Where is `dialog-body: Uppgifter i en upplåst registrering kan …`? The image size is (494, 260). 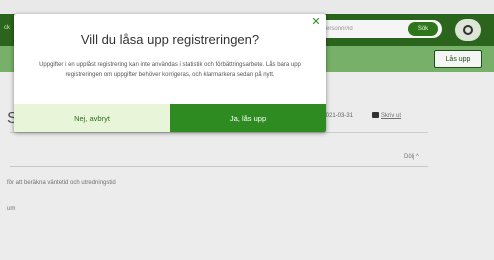
dialog-body: Uppgifter i en upplåst registrering kan … is located at coordinates (170, 70).